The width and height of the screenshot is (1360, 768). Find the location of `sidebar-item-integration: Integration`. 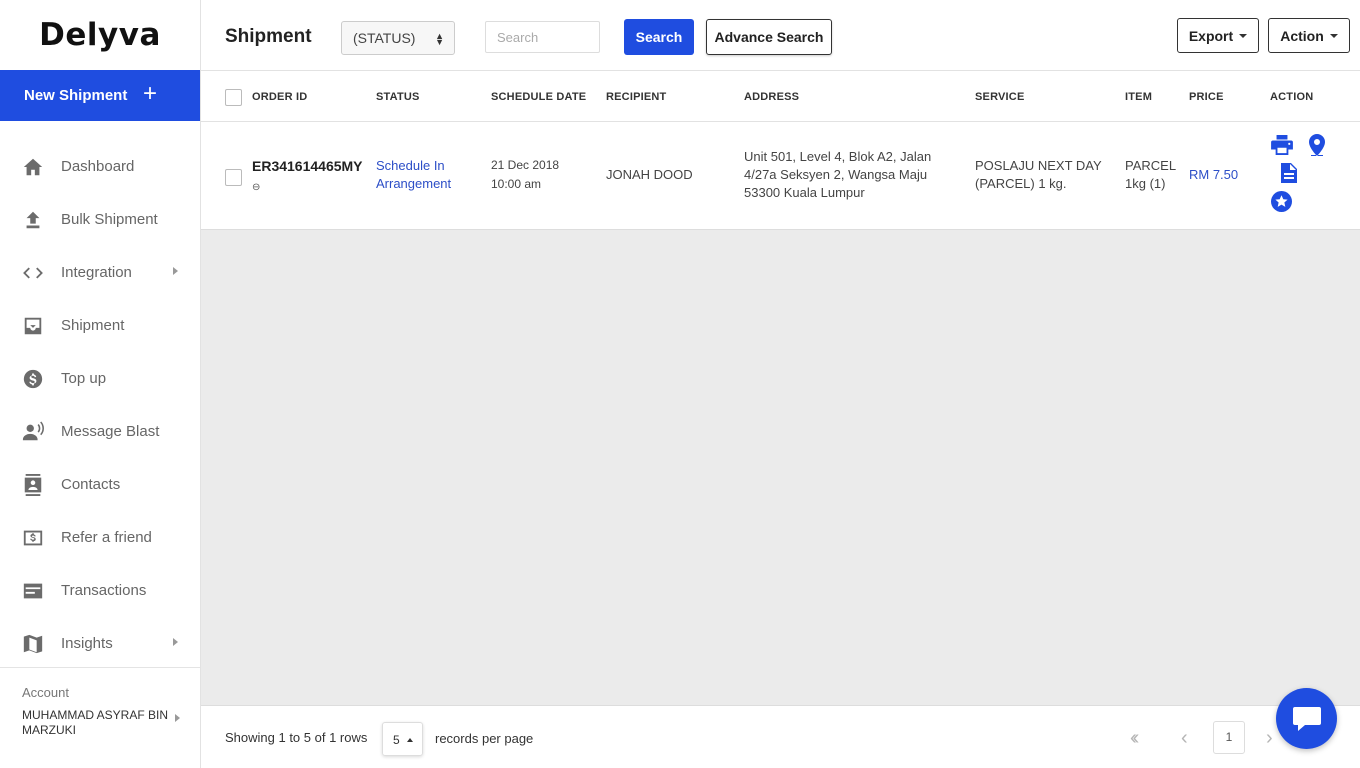

sidebar-item-integration: Integration is located at coordinates (100, 272).